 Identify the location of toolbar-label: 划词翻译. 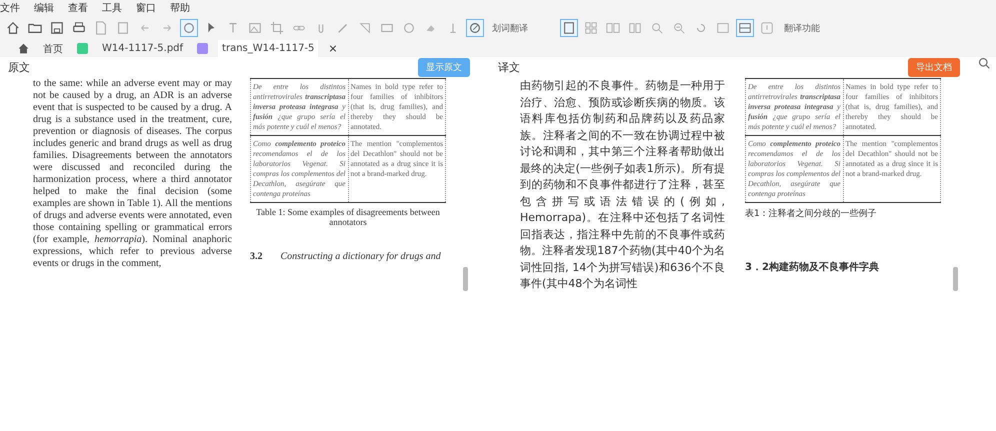
(510, 28).